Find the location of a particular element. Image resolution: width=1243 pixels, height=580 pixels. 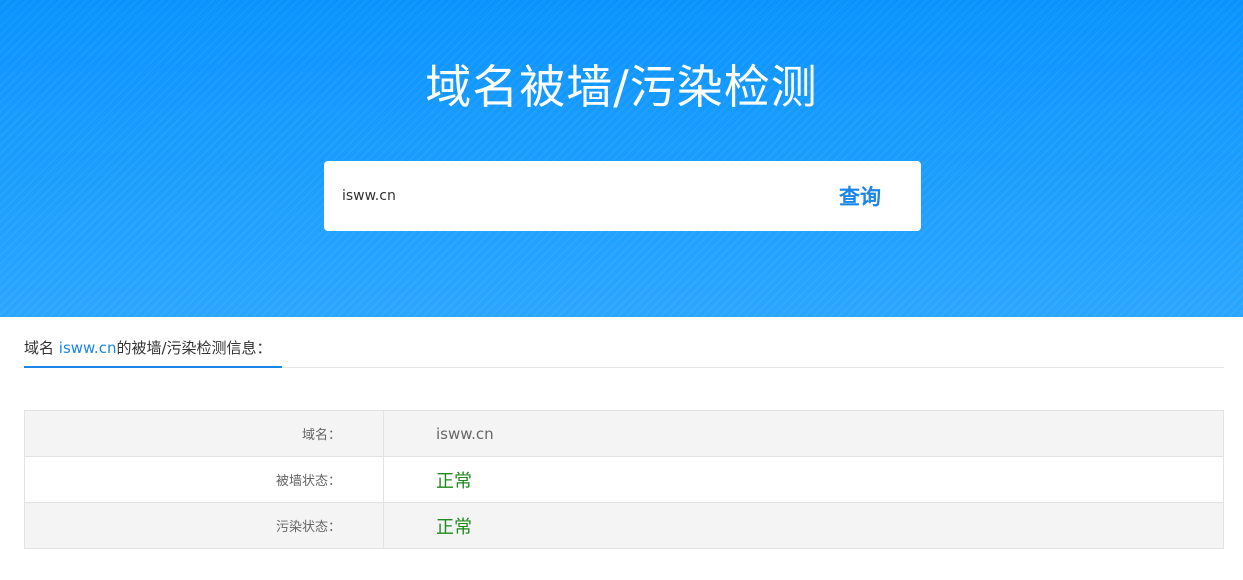

row-label: 被墙状态： is located at coordinates (204, 479).